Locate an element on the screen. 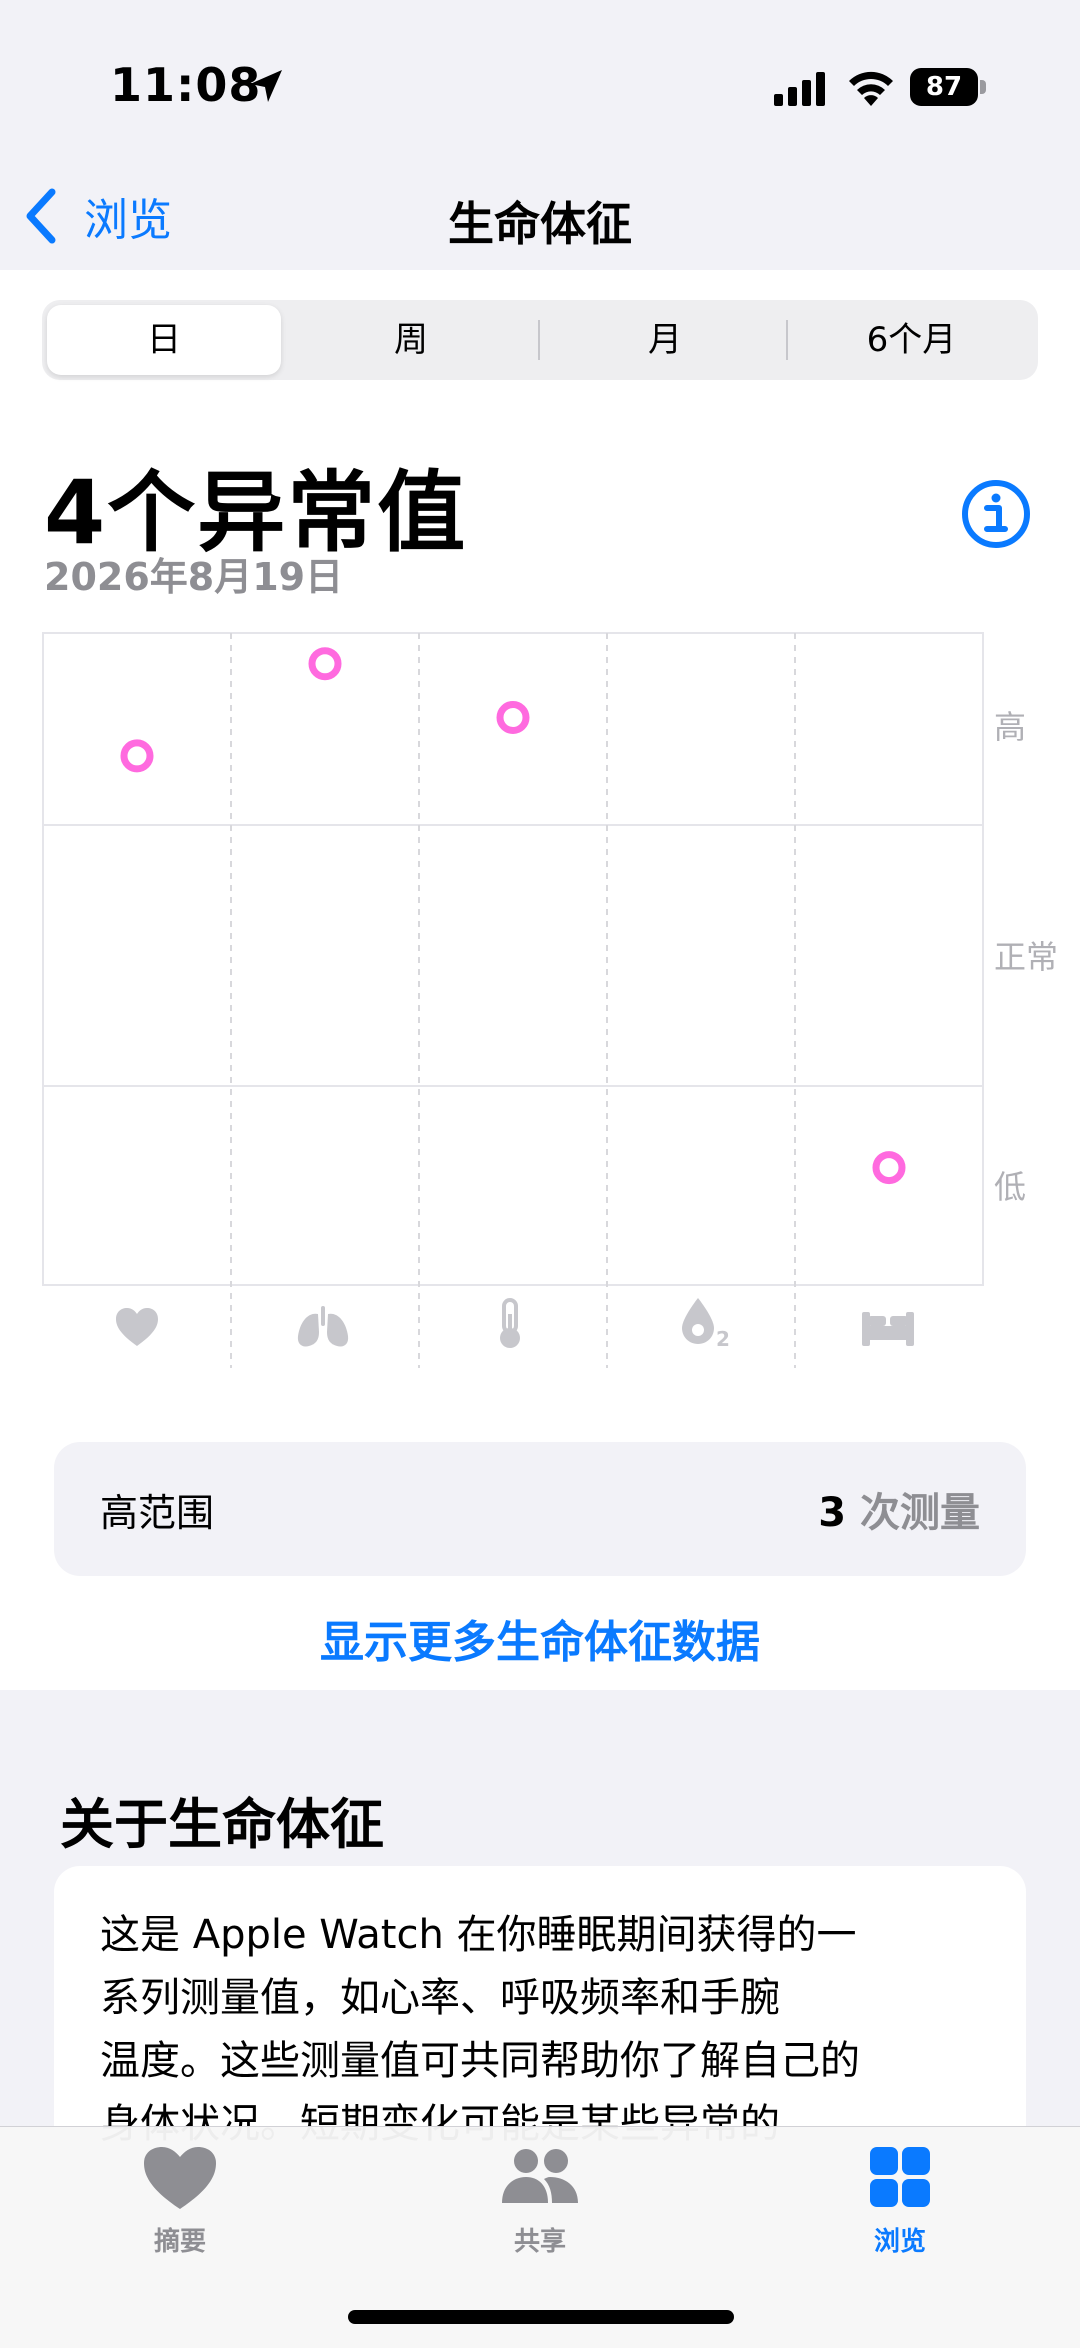 Image resolution: width=1080 pixels, height=2348 pixels. bed-icon is located at coordinates (888, 1329).